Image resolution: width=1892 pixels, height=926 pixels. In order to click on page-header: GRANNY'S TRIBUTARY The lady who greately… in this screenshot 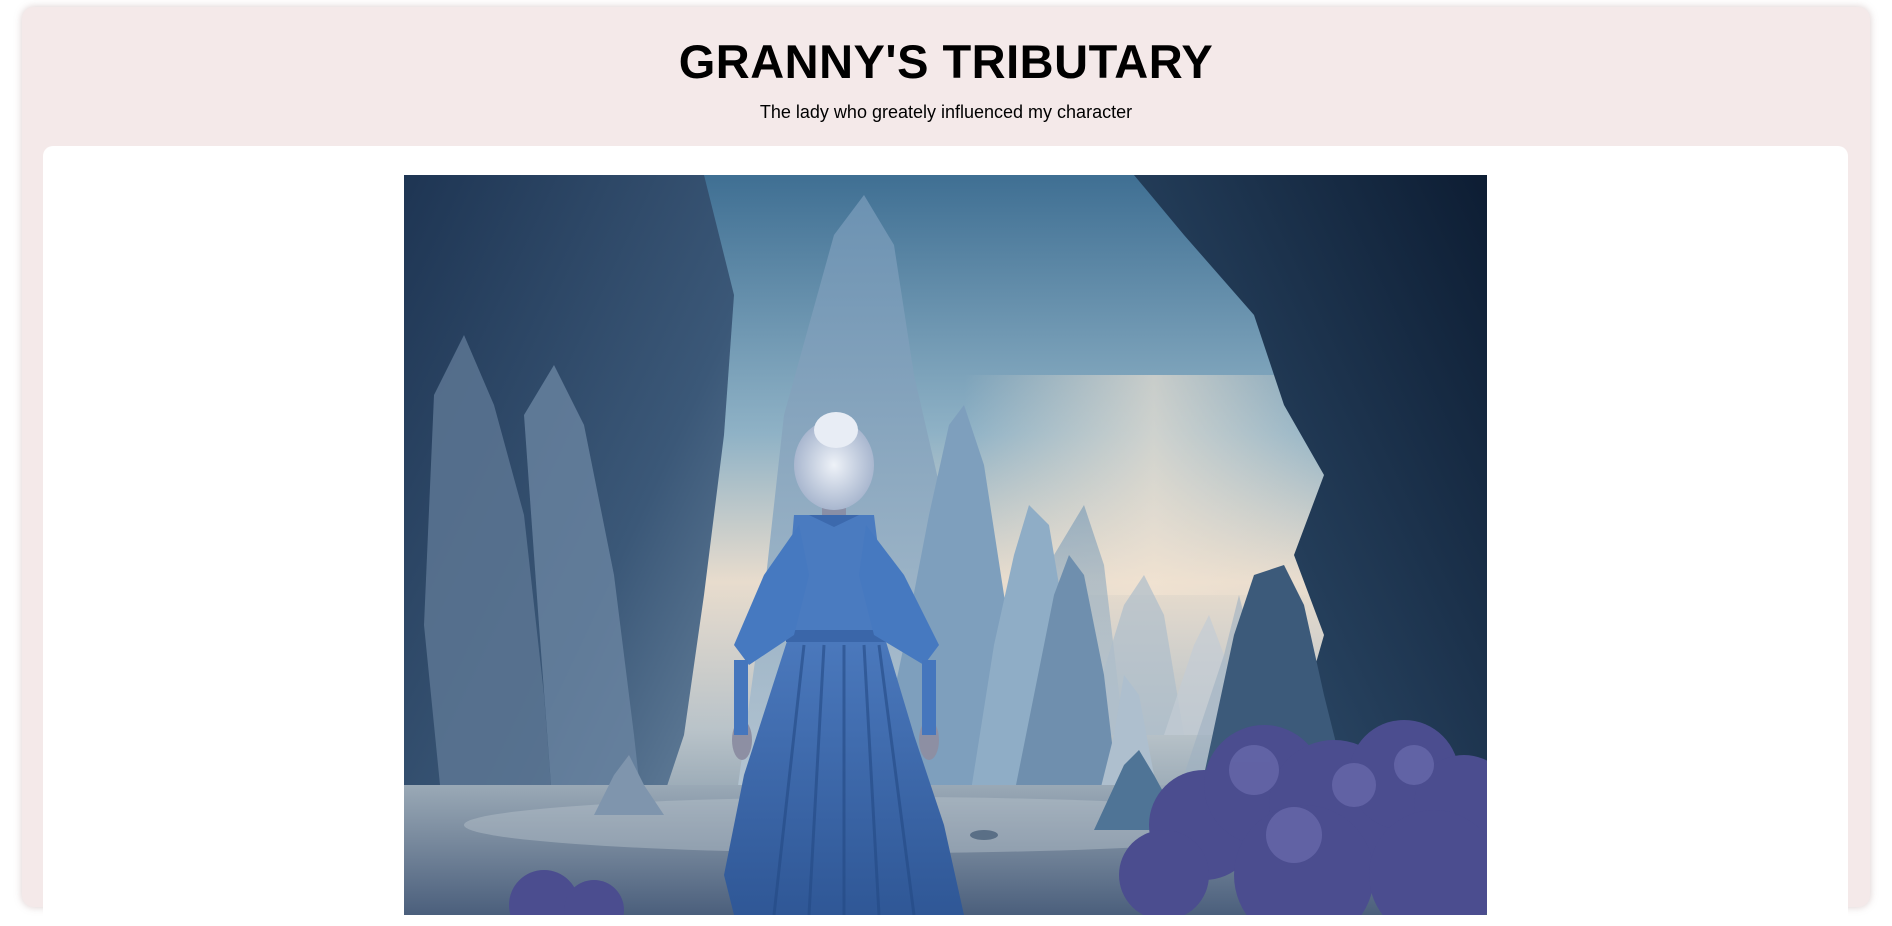, I will do `click(946, 65)`.